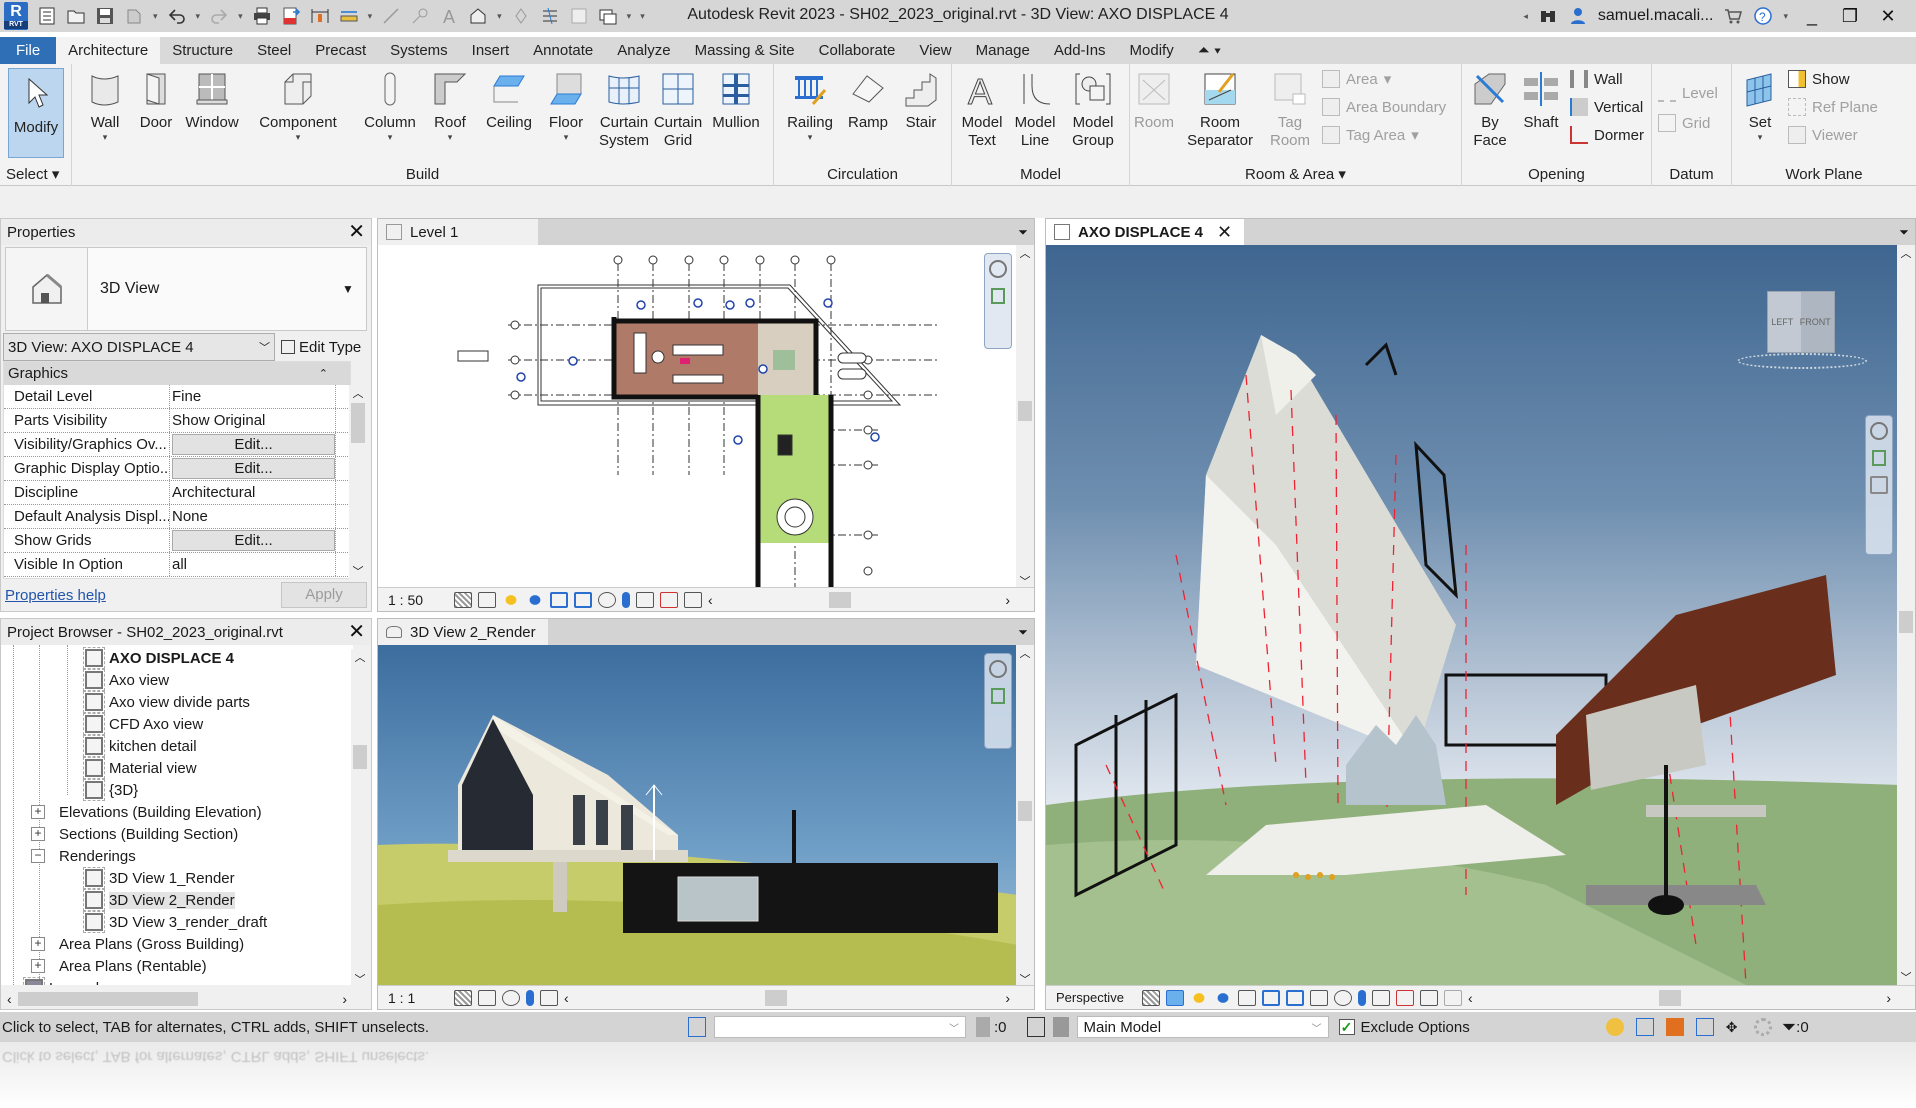  Describe the element at coordinates (1151, 997) in the screenshot. I see `detail-level-icon` at that location.